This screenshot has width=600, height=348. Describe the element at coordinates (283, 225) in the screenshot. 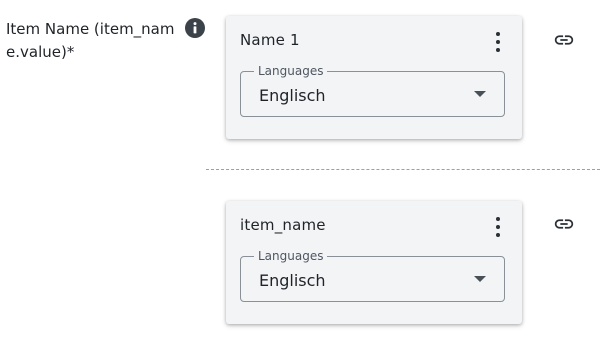

I see `card-title: item_name` at that location.